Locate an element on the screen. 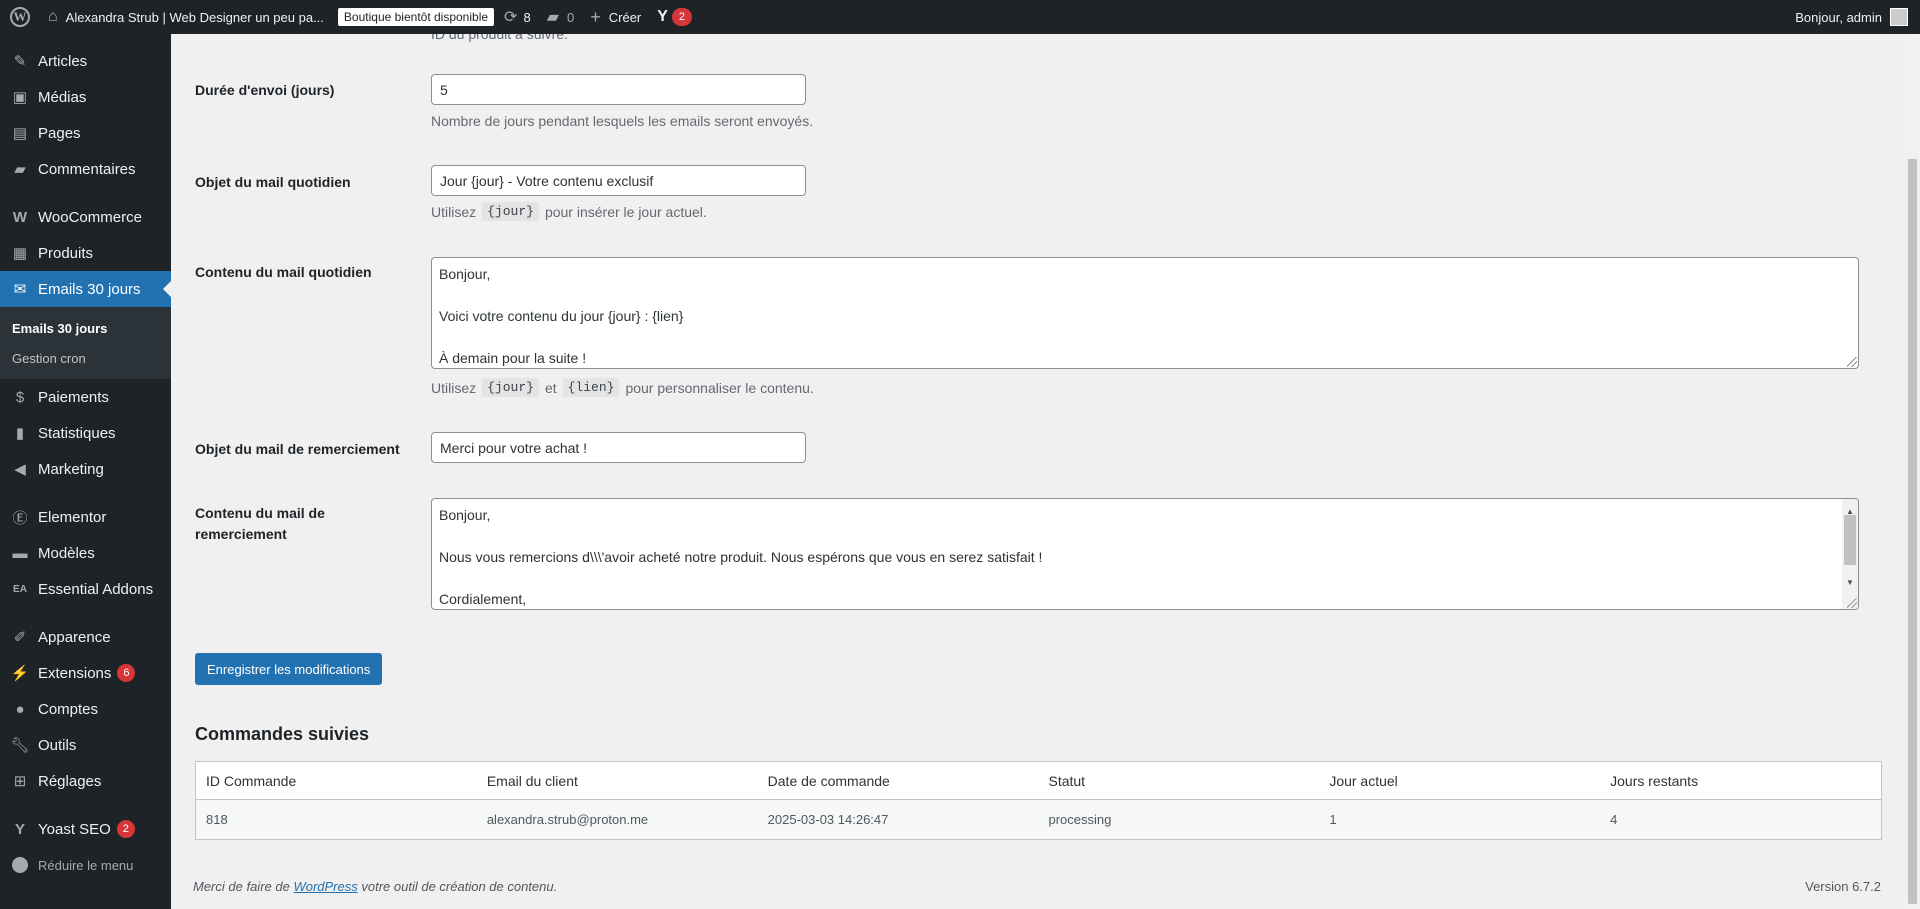 This screenshot has height=909, width=1920. new-content-menu: + Créer is located at coordinates (615, 17).